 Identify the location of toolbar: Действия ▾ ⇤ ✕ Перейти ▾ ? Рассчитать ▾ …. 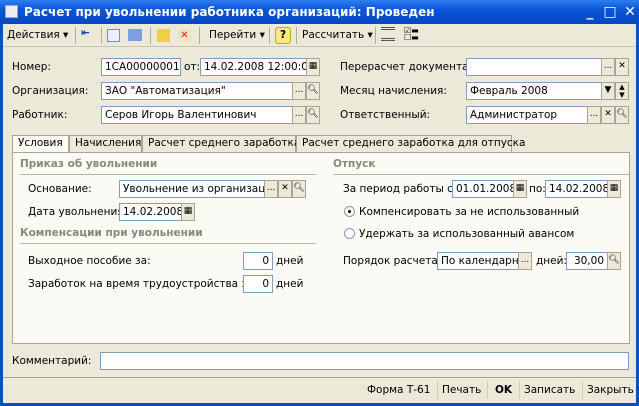
(319, 35).